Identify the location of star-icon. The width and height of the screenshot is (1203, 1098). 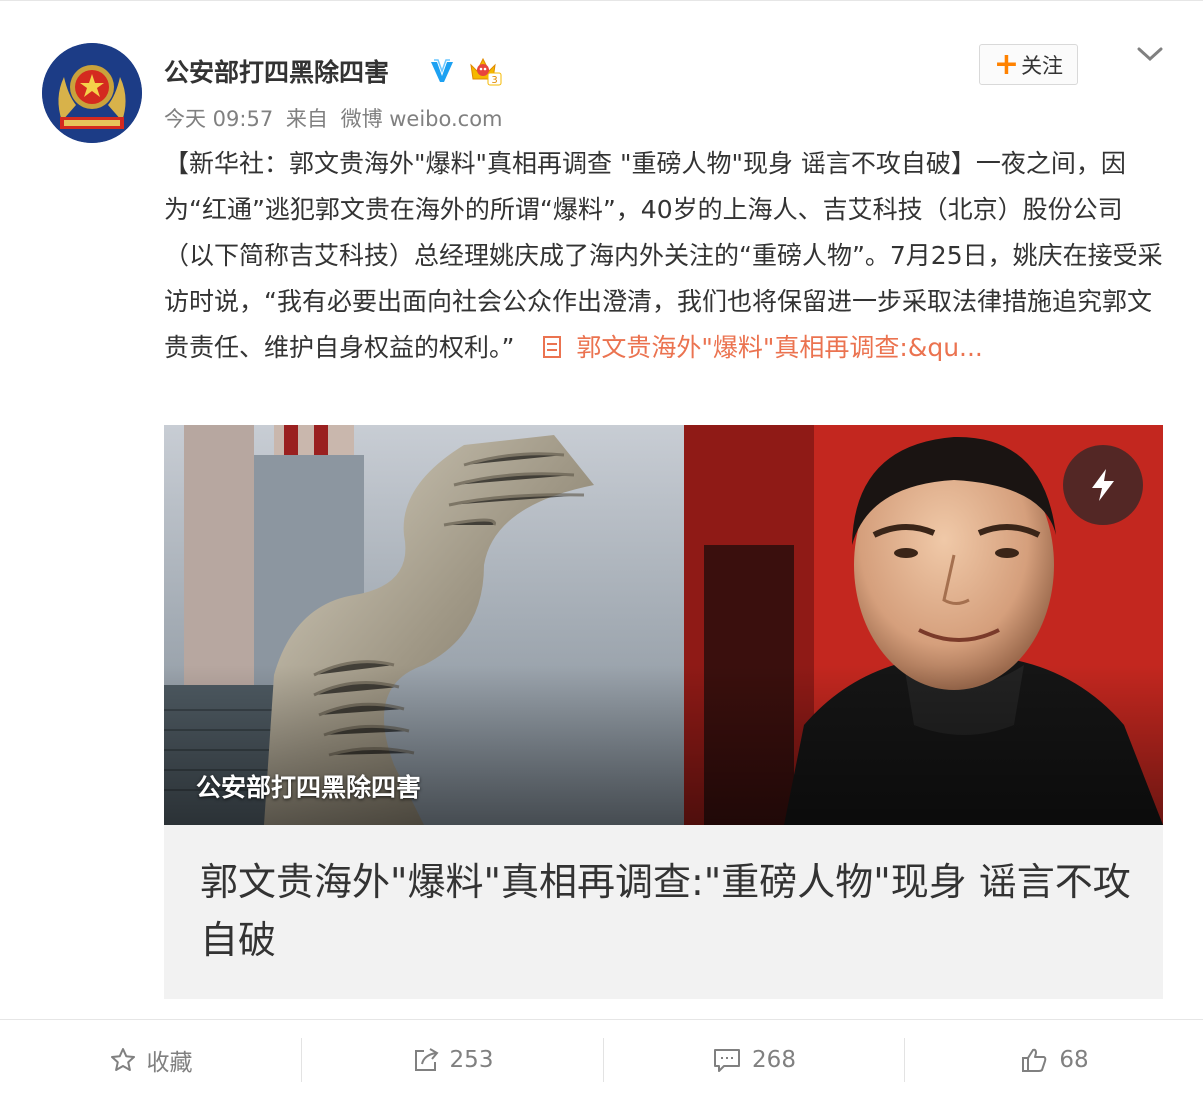
(122, 1059).